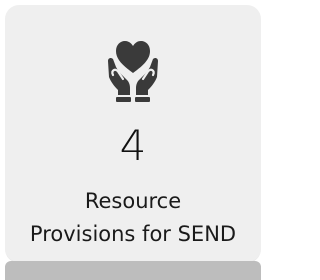 This screenshot has height=280, width=320. Describe the element at coordinates (133, 270) in the screenshot. I see `tile-bottom-bar` at that location.